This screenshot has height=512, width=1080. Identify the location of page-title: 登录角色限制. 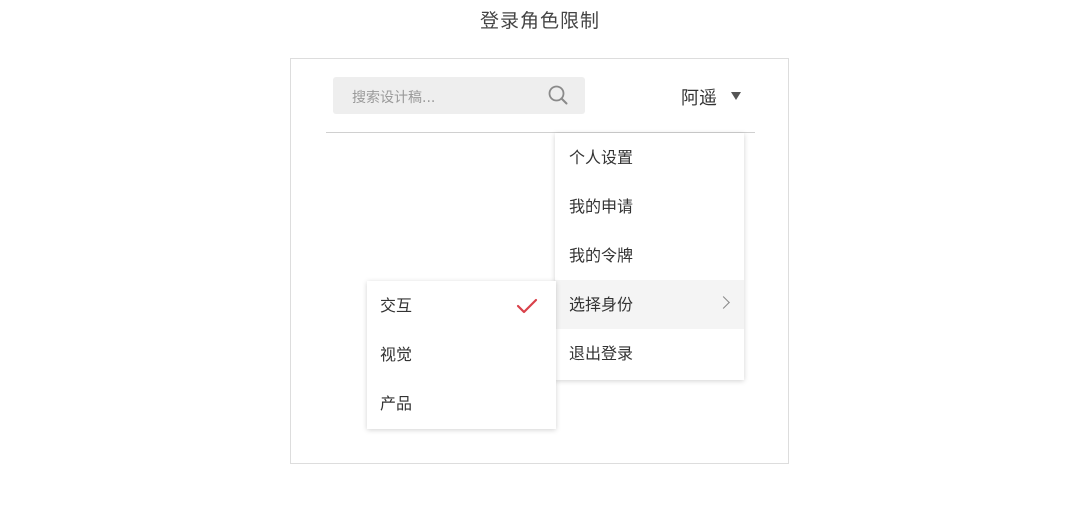
(539, 21).